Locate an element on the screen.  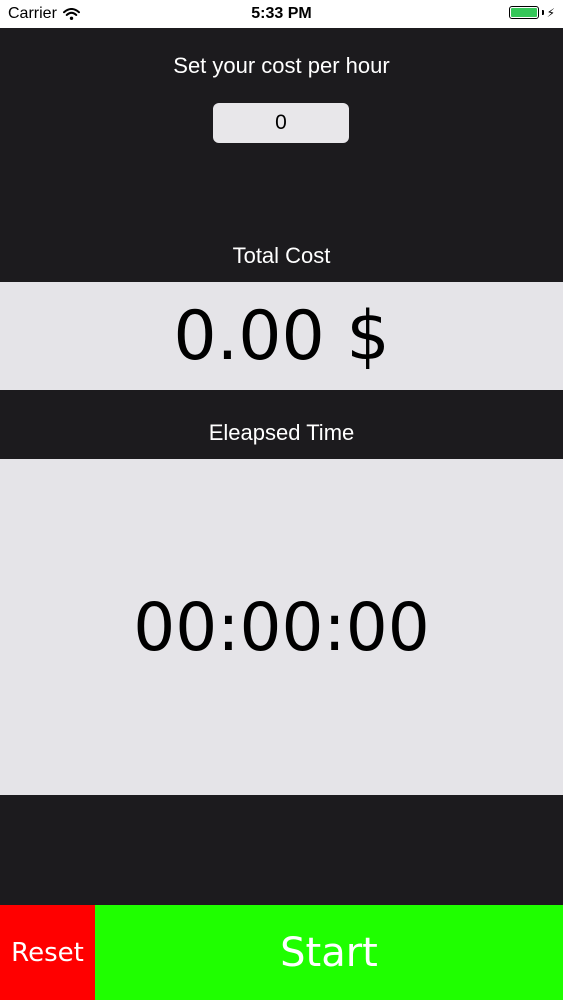
start-button: Start is located at coordinates (329, 952).